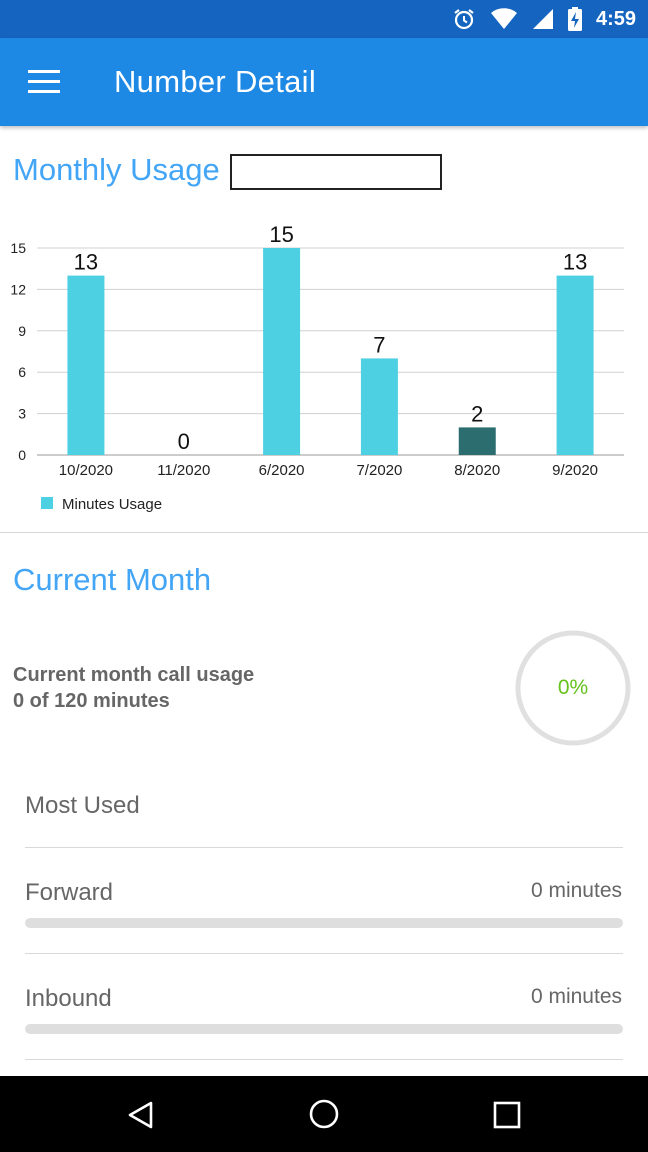 This screenshot has width=648, height=1152. I want to click on back-triangle-icon, so click(141, 1115).